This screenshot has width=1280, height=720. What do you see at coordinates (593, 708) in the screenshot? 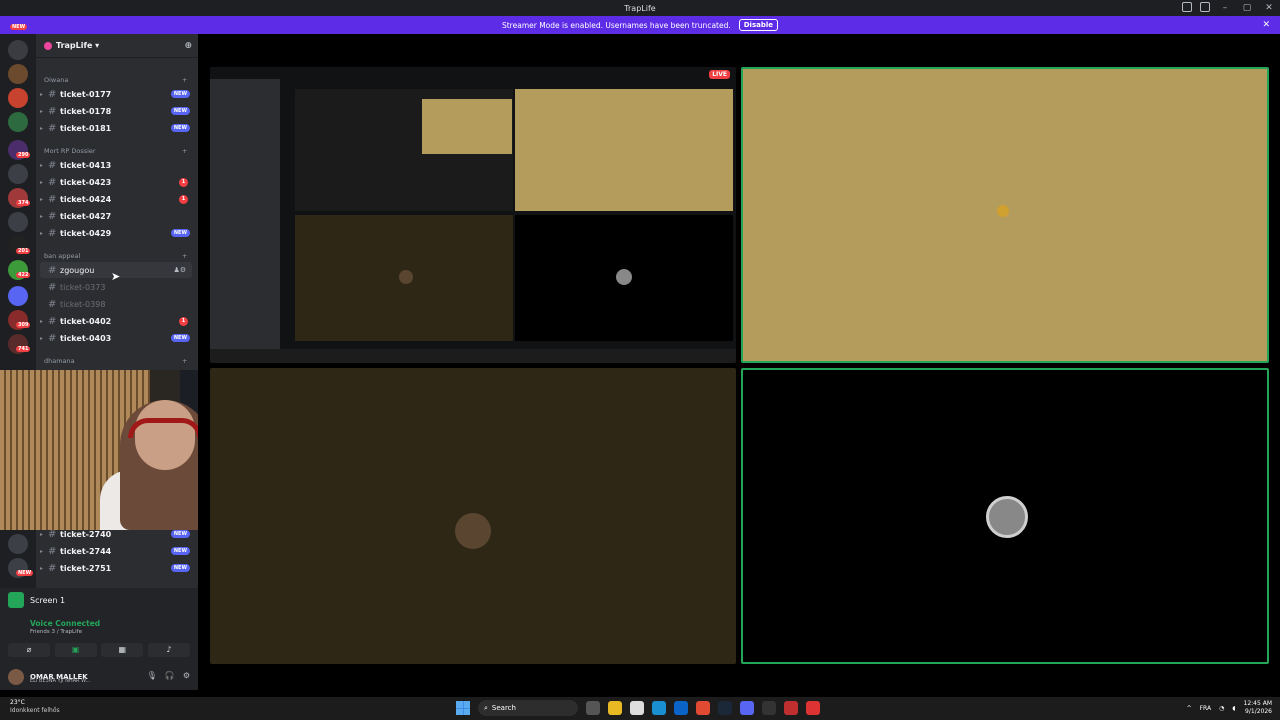
I see `task-view-icon` at bounding box center [593, 708].